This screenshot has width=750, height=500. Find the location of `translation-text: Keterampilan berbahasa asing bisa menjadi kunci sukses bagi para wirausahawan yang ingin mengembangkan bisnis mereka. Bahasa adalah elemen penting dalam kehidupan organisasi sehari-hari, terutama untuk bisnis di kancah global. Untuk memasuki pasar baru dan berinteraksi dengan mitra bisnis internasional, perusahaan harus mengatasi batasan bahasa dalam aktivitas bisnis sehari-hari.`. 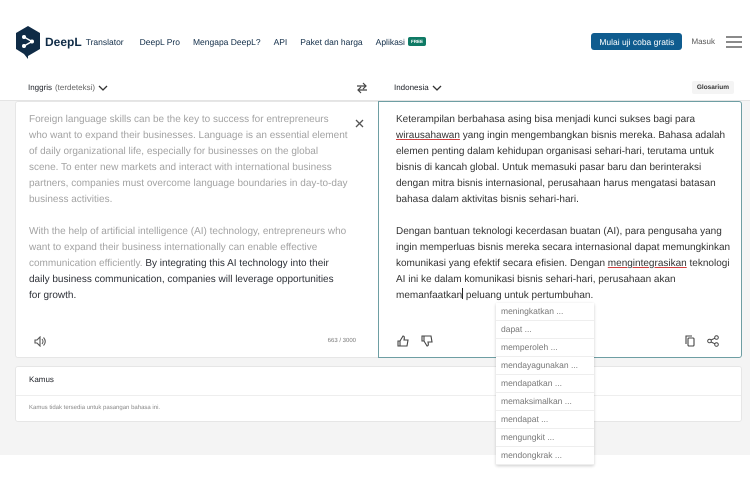

translation-text: Keterampilan berbahasa asing bisa menjadi kunci sukses bagi para wirausahawan yang ingin mengembangkan bisnis mereka. Bahasa adalah elemen penting dalam kehidupan organisasi sehari-hari, terutama untuk bisnis di kancah global. Untuk memasuki pasar baru dan berinteraksi dengan mitra bisnis internasional, perusahaan harus mengatasi batasan bahasa dalam aktivitas bisnis sehari-hari. is located at coordinates (565, 160).